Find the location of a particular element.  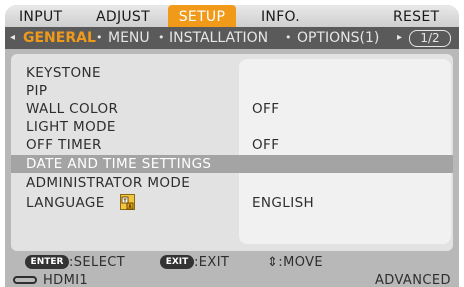

menu-item-value: ENGLISH is located at coordinates (283, 203).